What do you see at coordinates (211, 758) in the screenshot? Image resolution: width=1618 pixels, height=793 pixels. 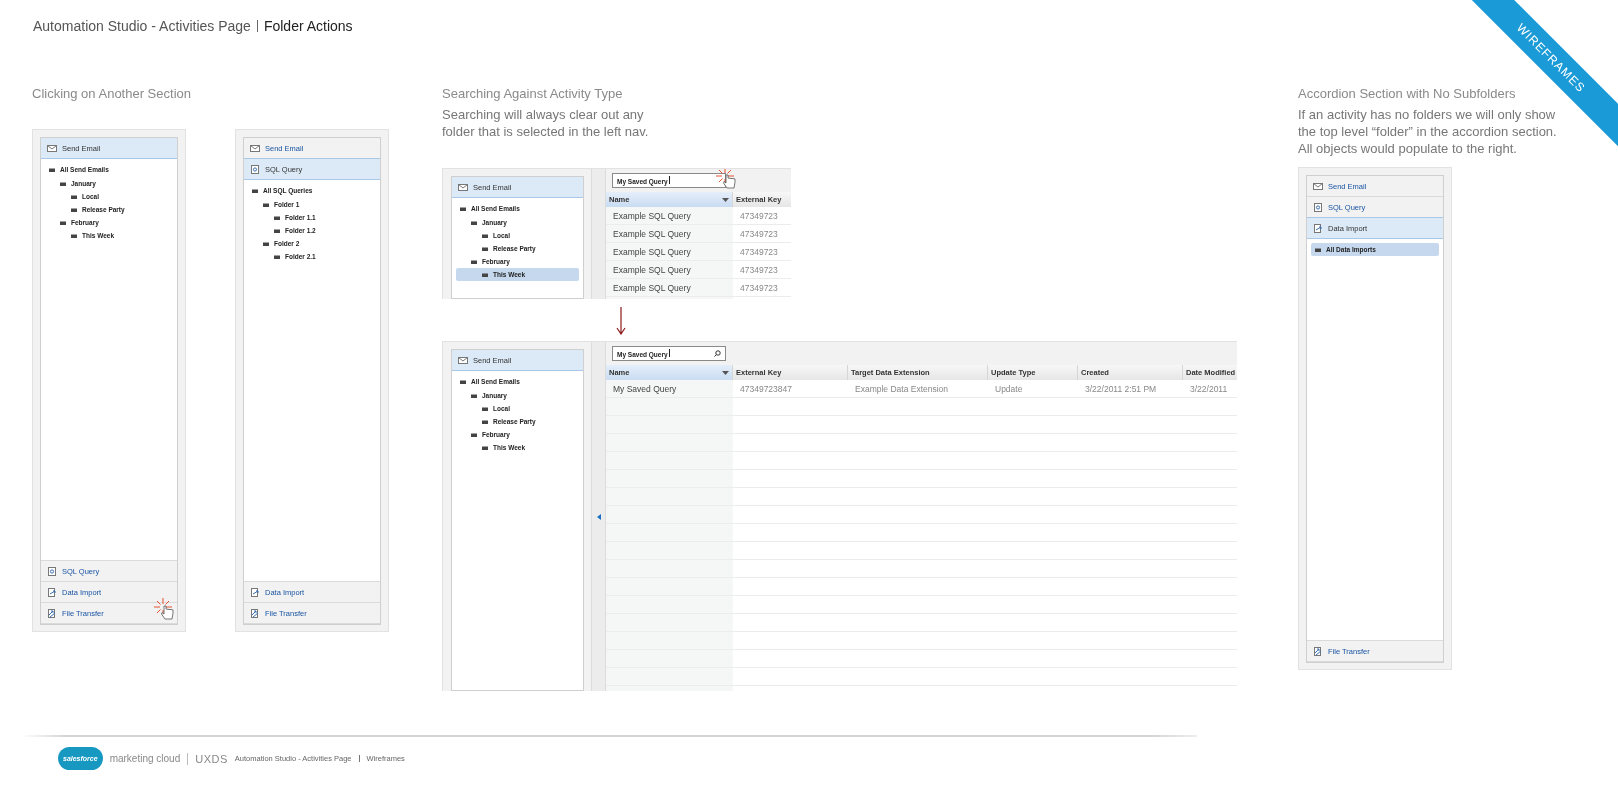 I see `team-name: UXDS` at bounding box center [211, 758].